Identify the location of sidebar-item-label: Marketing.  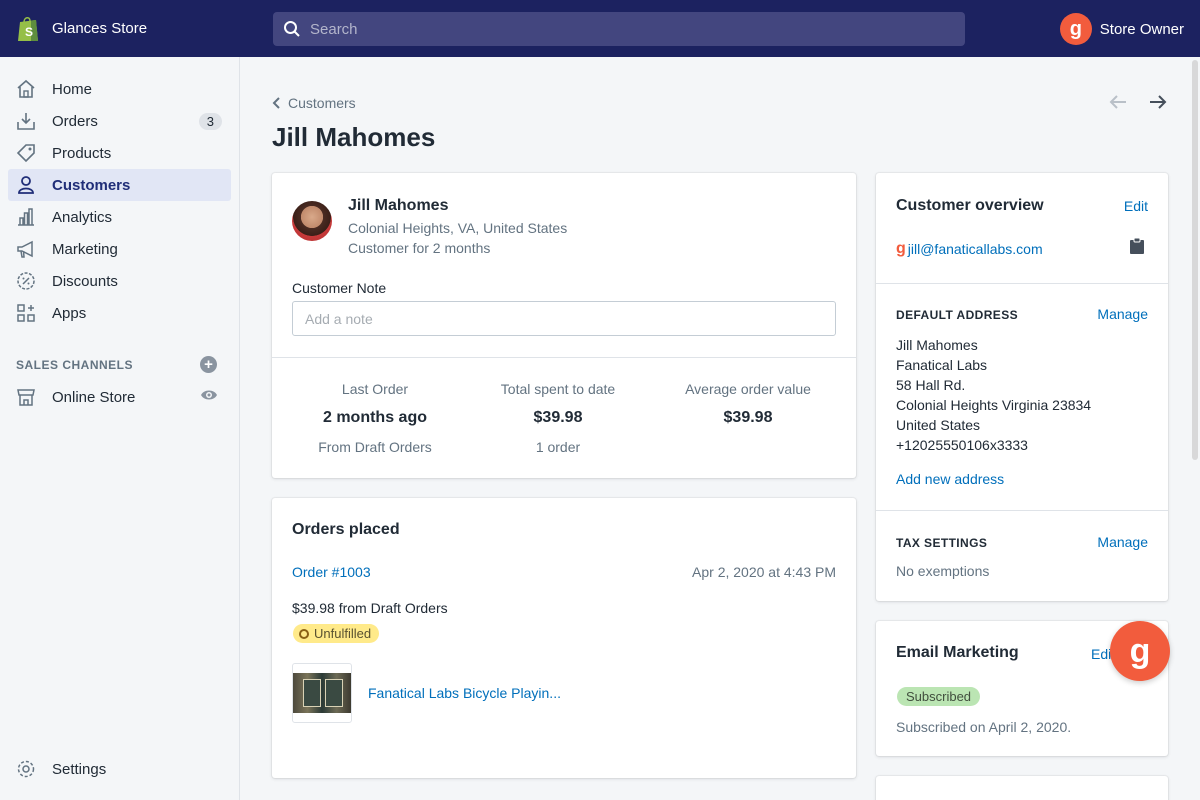
(85, 249).